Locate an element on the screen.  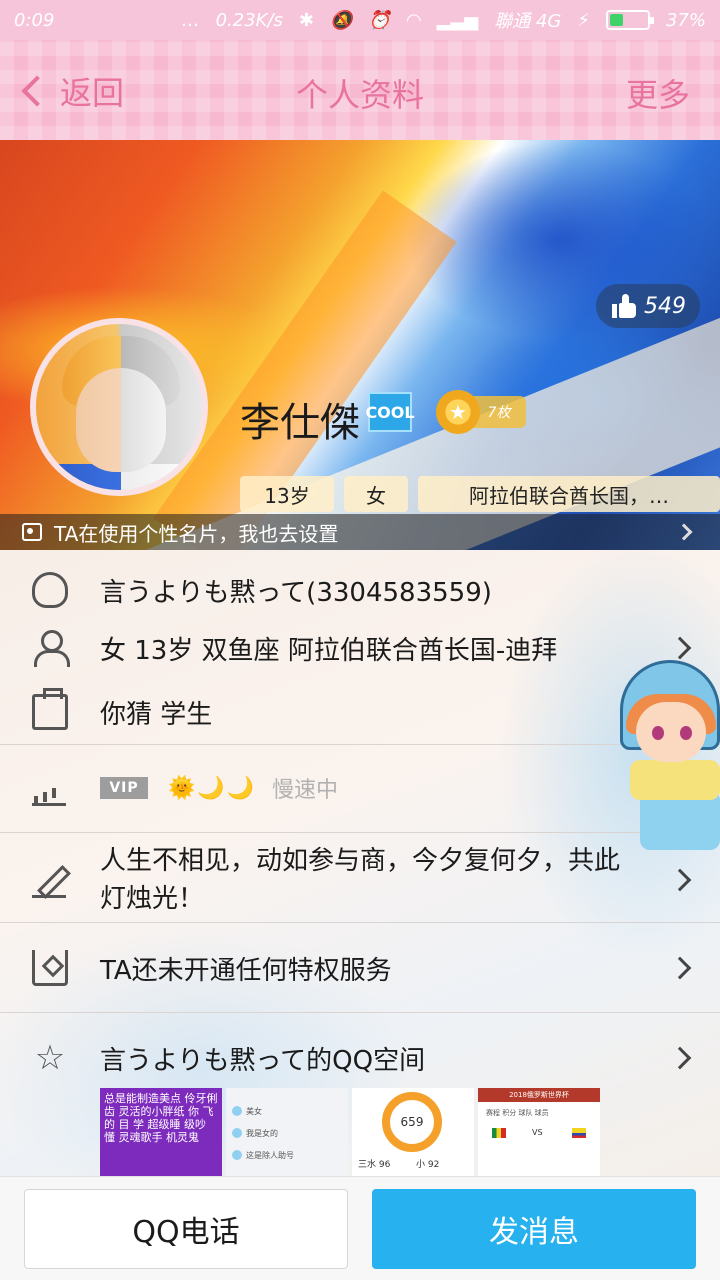
status-bar: 0:09 … 0.23K/s ✱ 🔕 ⏰ ◠ ▂▃▅ 聯通 4G ⚡ 37% is located at coordinates (360, 20).